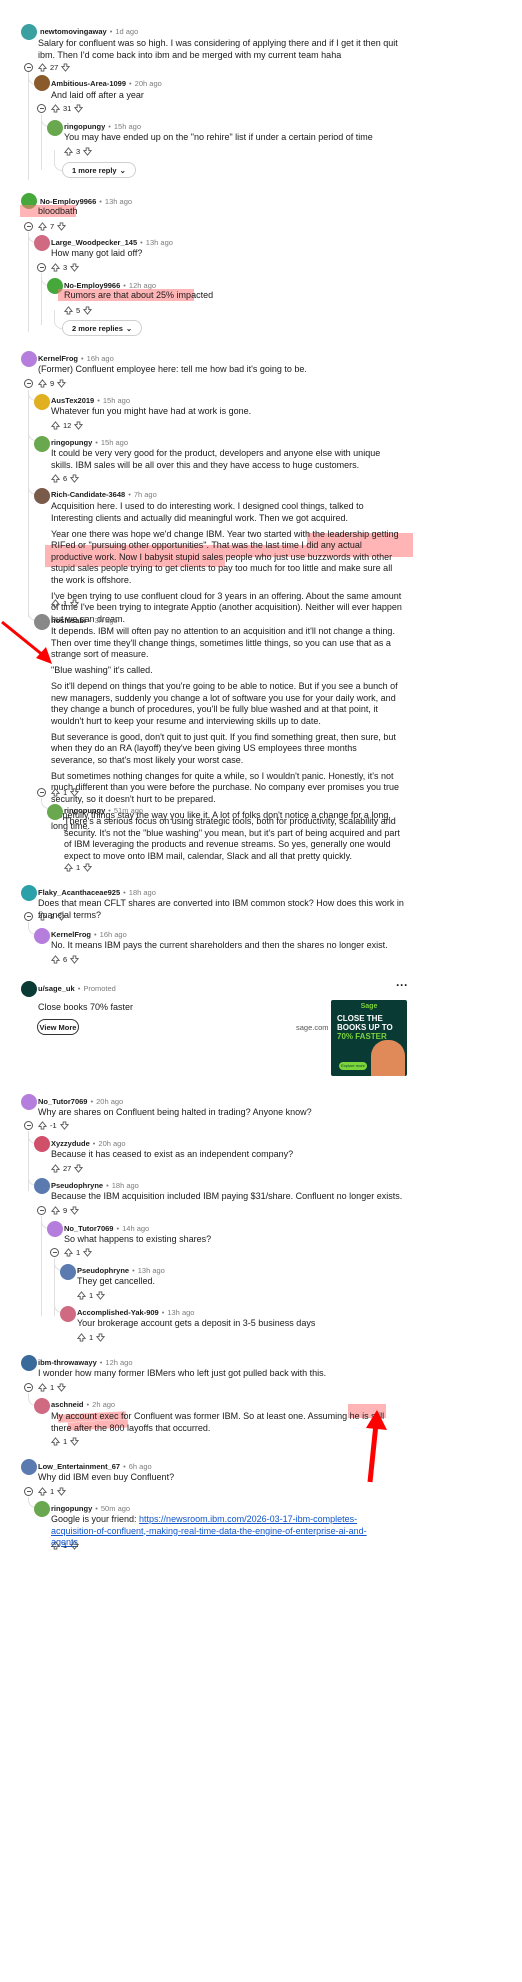 The image size is (522, 1982). I want to click on username: Xyzzydude, so click(70, 1143).